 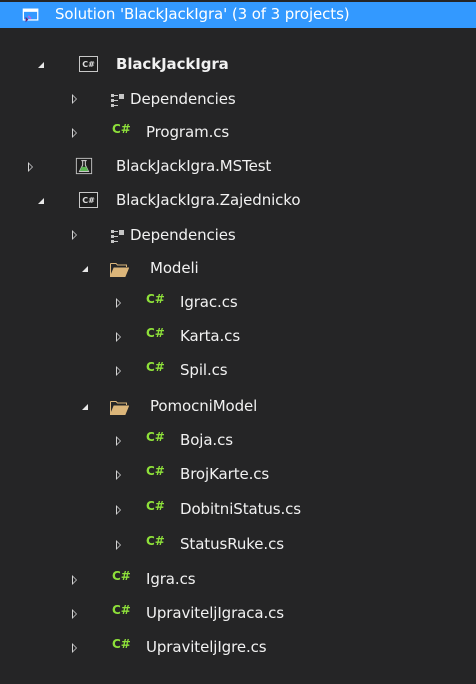 What do you see at coordinates (210, 336) in the screenshot?
I see `file-label: Karta.cs` at bounding box center [210, 336].